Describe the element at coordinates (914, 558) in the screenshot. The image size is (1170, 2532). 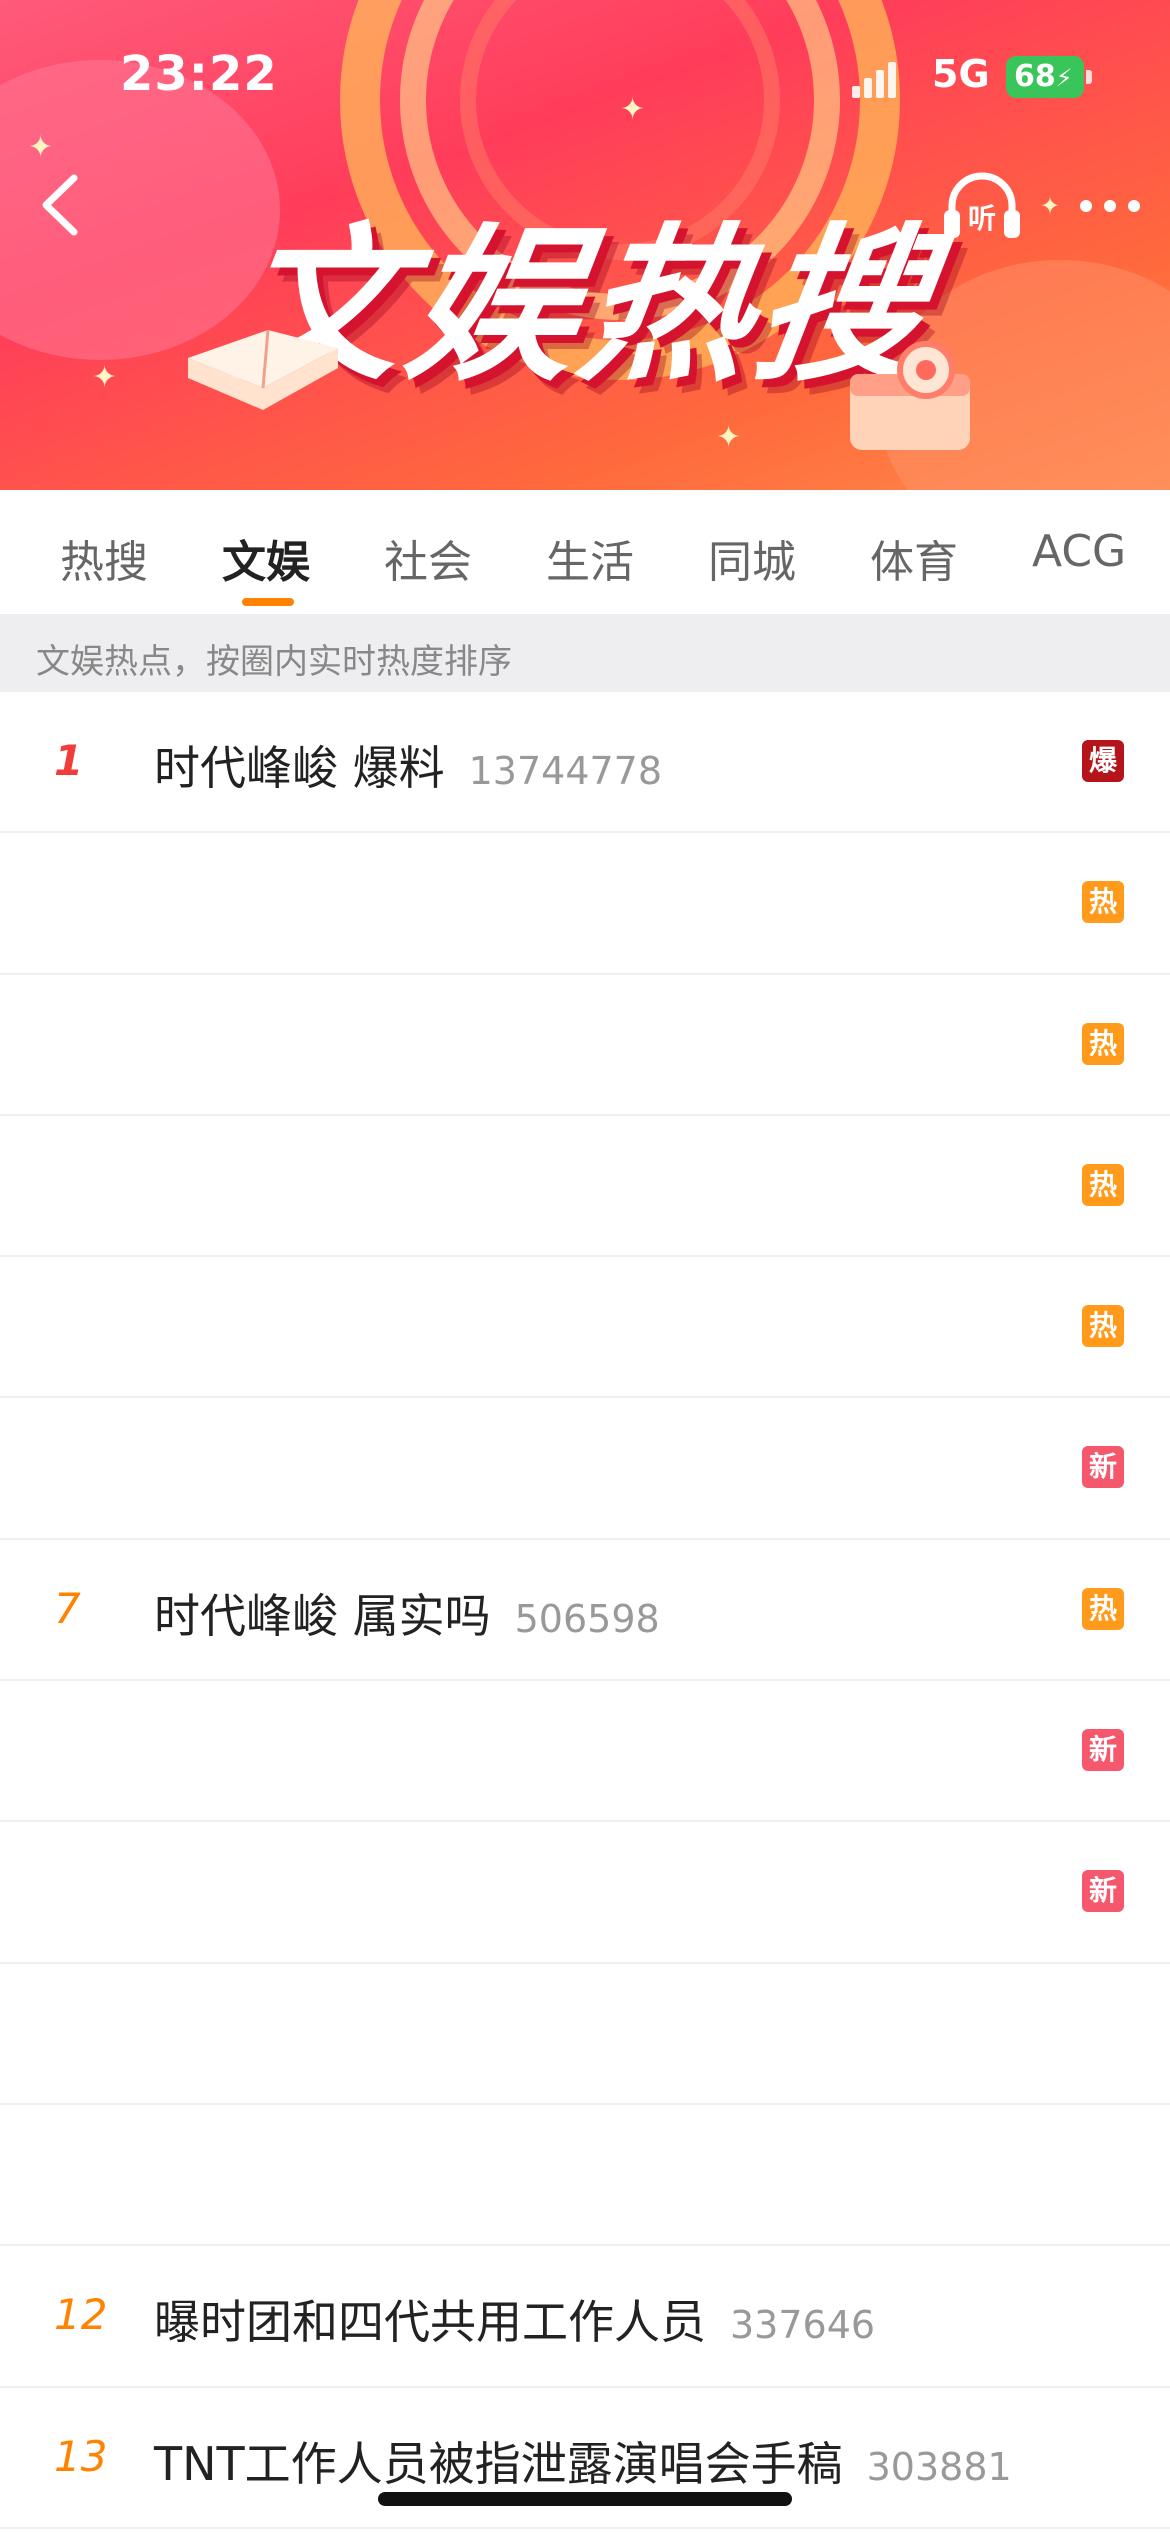
I see `tab-sports: 体育` at that location.